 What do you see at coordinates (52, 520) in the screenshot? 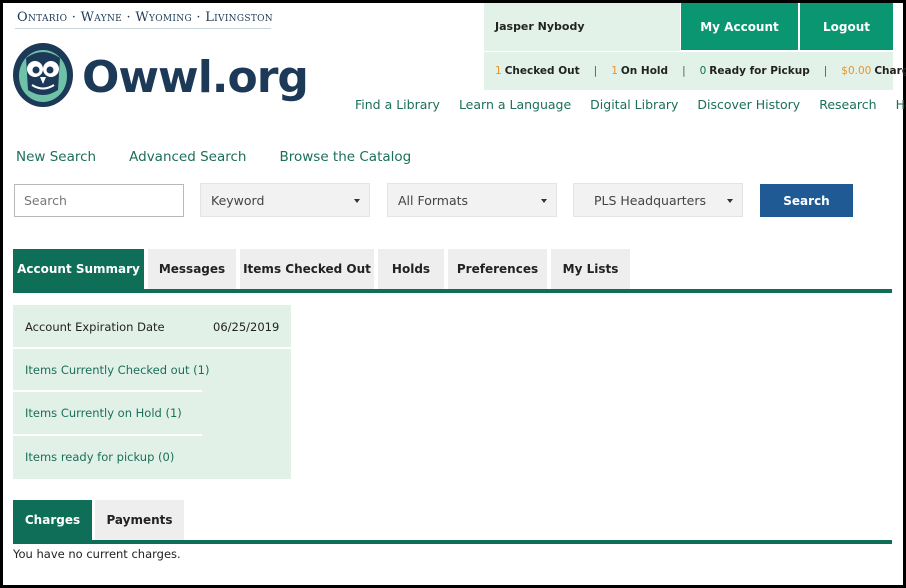
I see `tab-charges: Charges` at bounding box center [52, 520].